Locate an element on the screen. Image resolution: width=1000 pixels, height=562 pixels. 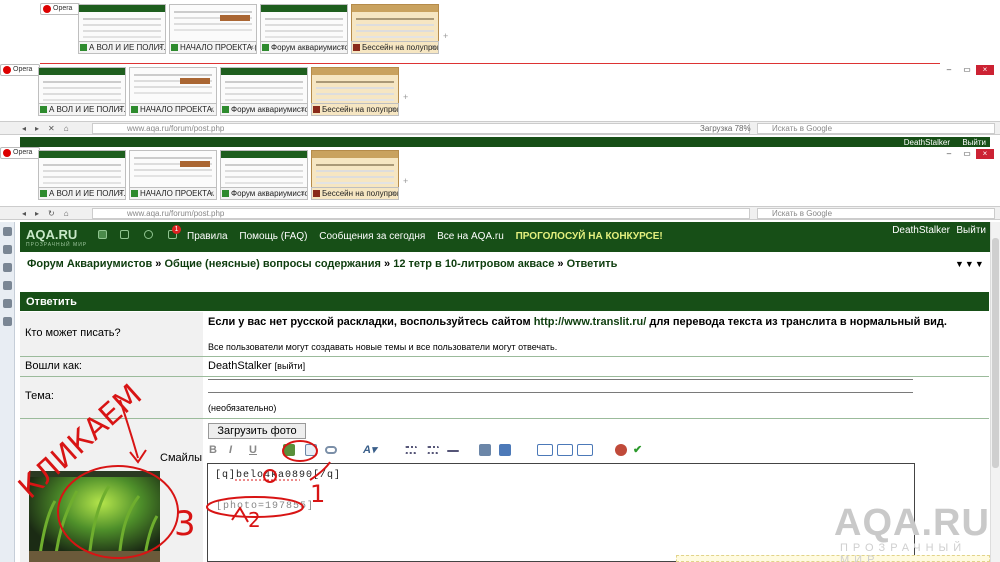
search-icon is located at coordinates (148, 234).